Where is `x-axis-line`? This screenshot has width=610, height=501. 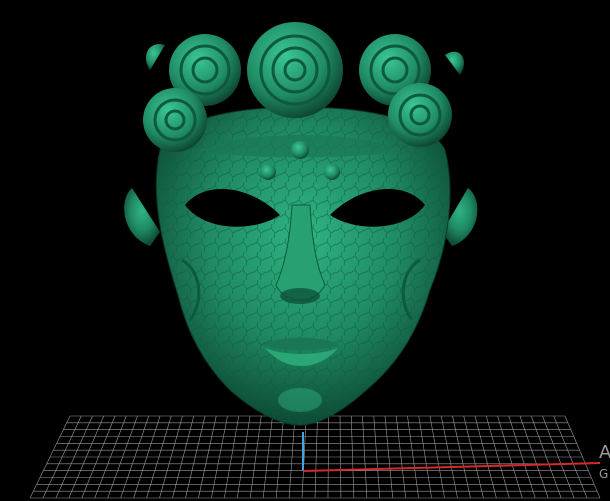 x-axis-line is located at coordinates (451, 467).